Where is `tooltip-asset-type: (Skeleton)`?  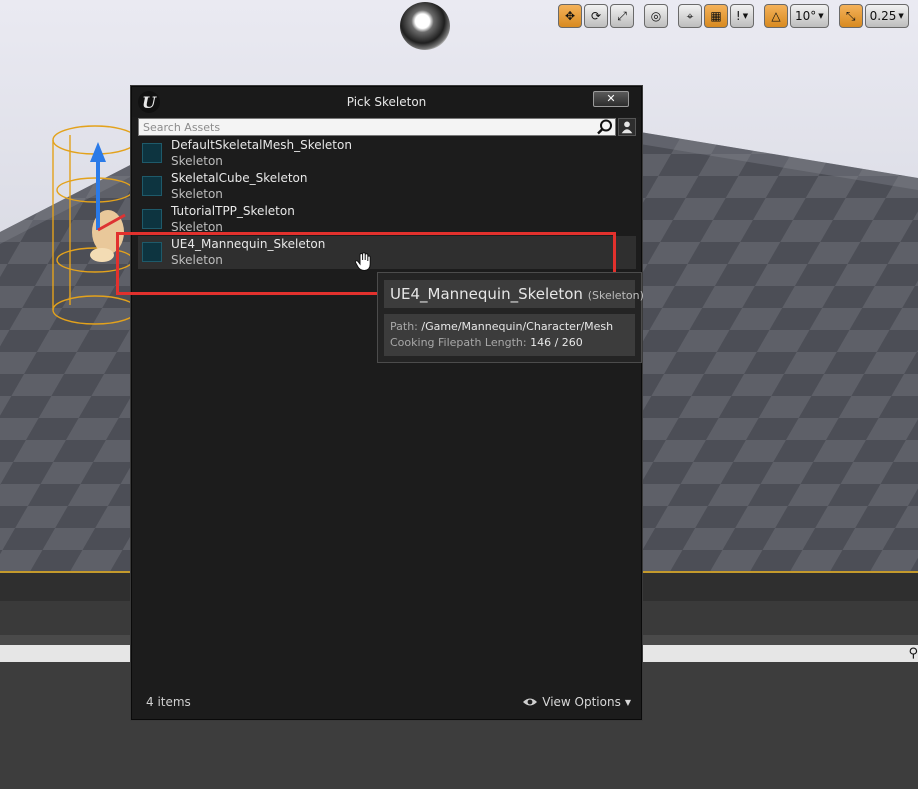 tooltip-asset-type: (Skeleton) is located at coordinates (615, 295).